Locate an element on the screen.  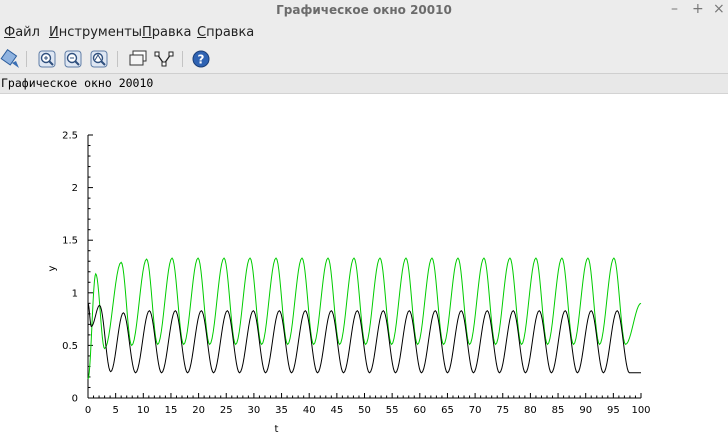
menu-help-label: правка is located at coordinates (230, 32).